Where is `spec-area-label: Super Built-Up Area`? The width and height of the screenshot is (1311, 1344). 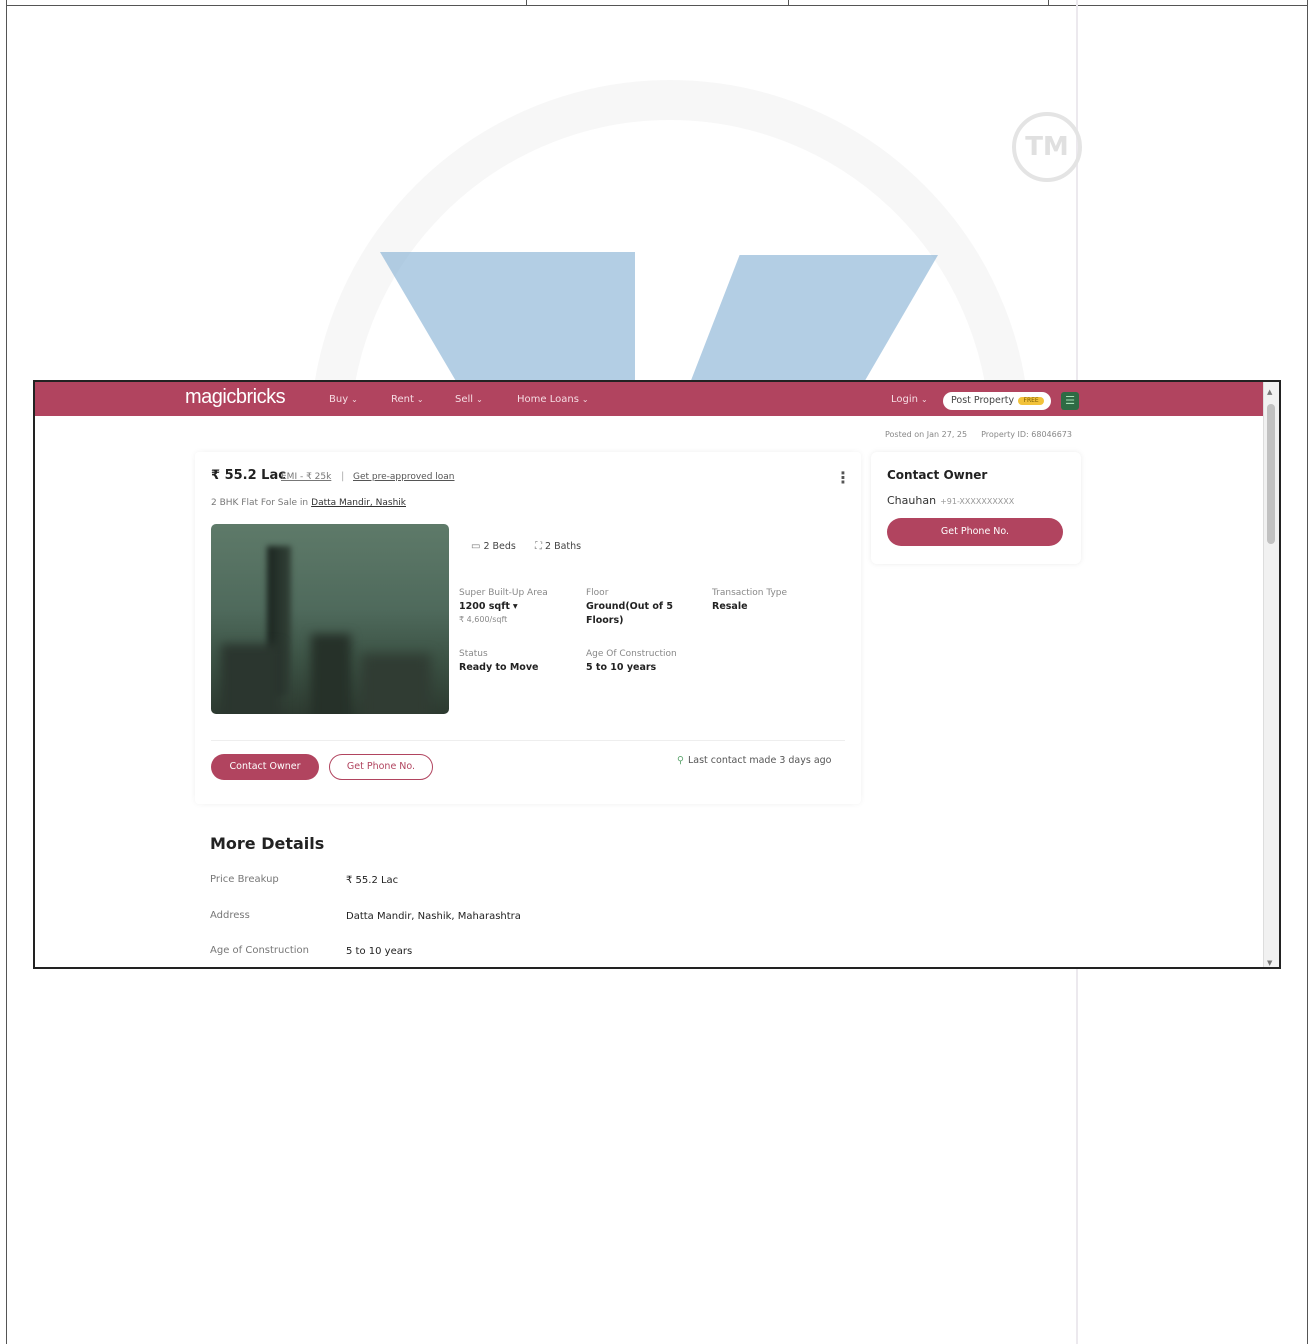
spec-area-label: Super Built-Up Area is located at coordinates (503, 593).